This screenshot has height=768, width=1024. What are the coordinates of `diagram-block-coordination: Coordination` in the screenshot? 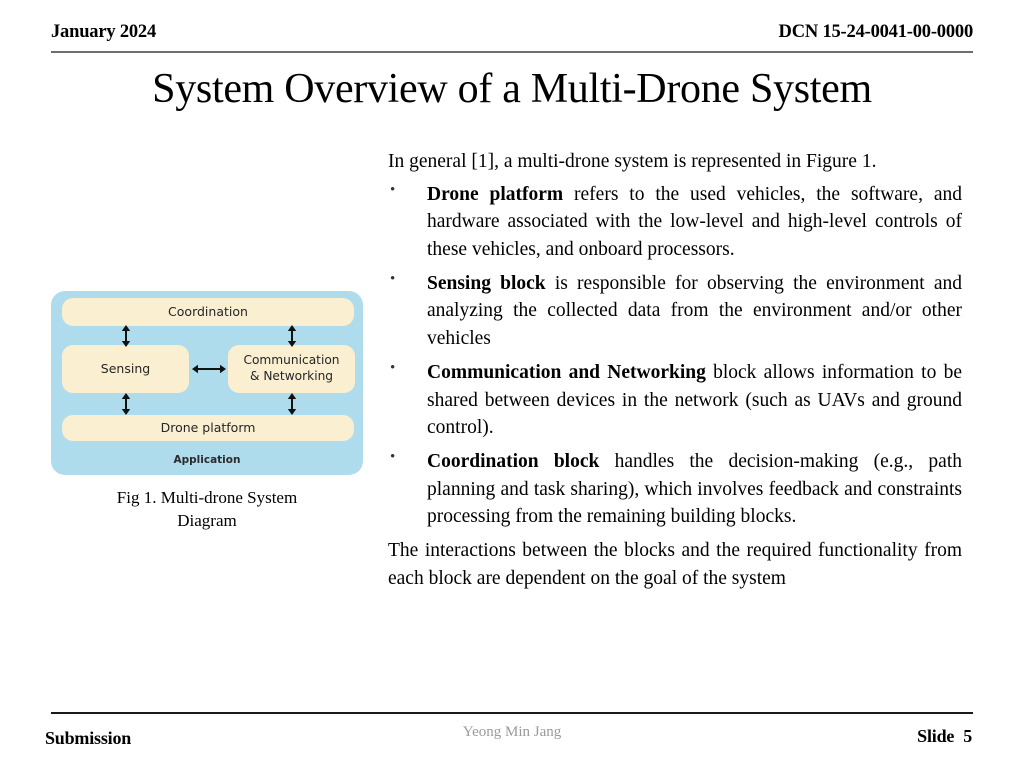 It's located at (208, 312).